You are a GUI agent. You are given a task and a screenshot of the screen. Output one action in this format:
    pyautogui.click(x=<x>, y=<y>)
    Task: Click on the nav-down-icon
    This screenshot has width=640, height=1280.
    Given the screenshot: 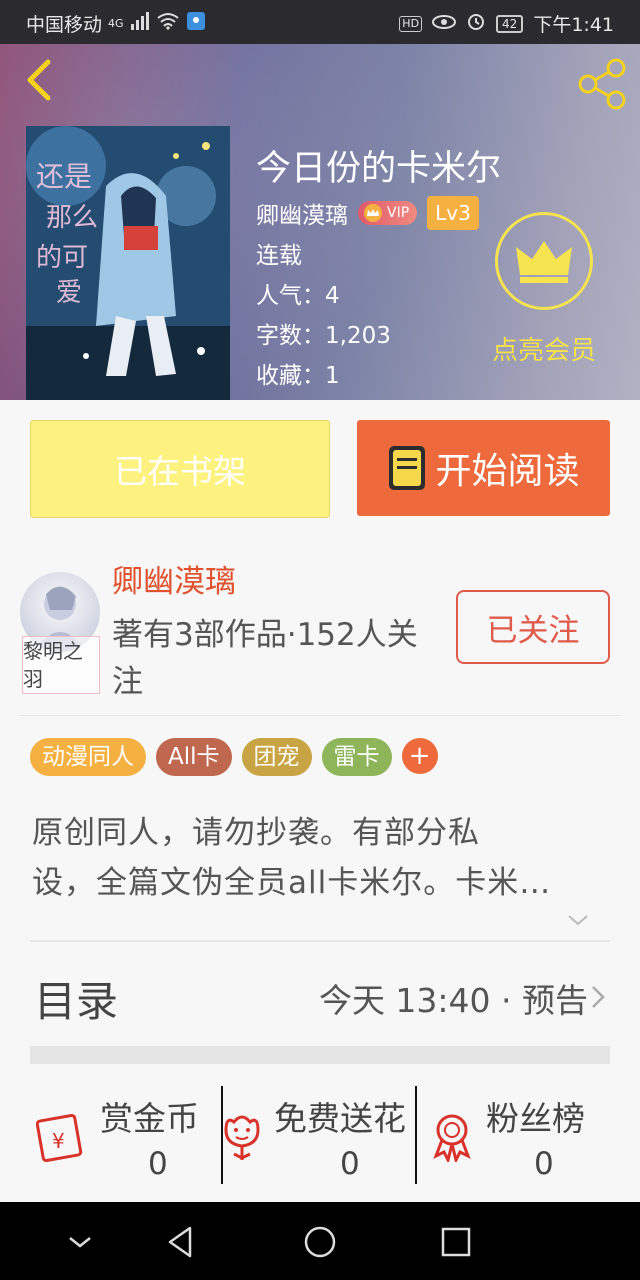 What is the action you would take?
    pyautogui.click(x=80, y=1242)
    